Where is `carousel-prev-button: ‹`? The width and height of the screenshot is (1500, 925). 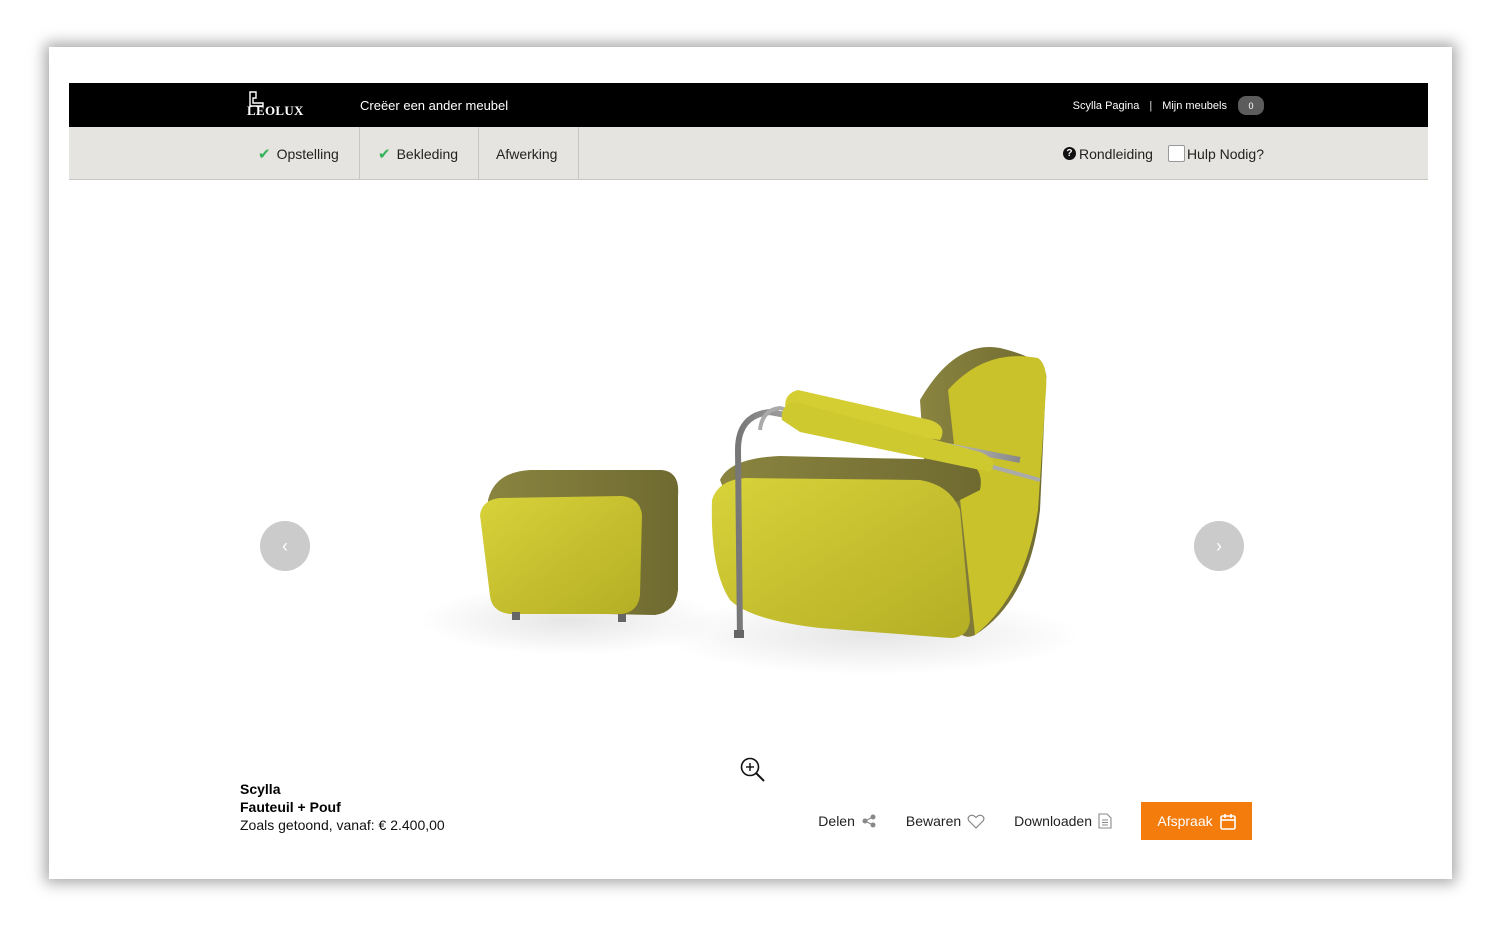 carousel-prev-button: ‹ is located at coordinates (285, 546).